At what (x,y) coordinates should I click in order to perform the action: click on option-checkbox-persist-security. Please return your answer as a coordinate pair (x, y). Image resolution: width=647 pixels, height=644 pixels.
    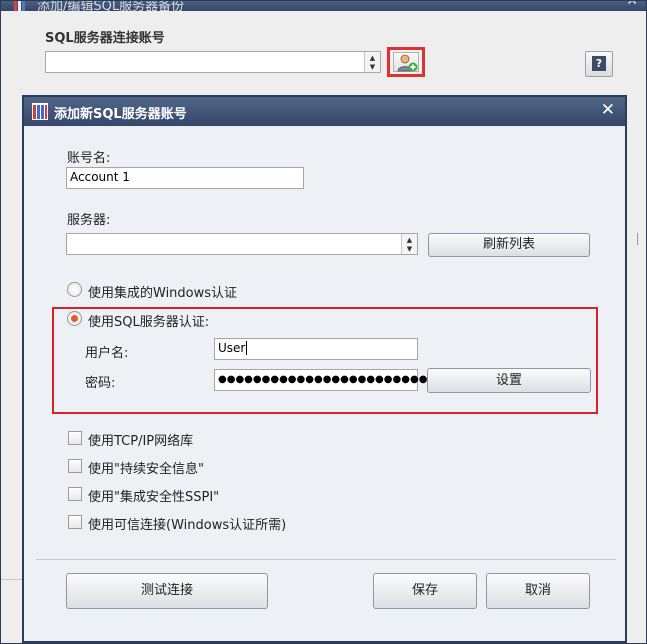
    Looking at the image, I should click on (75, 466).